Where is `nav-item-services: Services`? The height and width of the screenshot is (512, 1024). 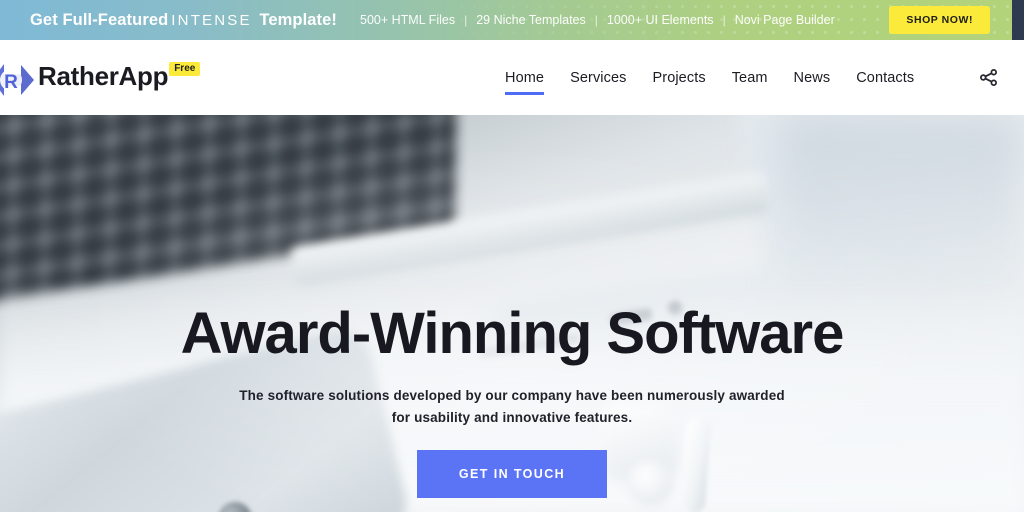
nav-item-services: Services is located at coordinates (611, 78).